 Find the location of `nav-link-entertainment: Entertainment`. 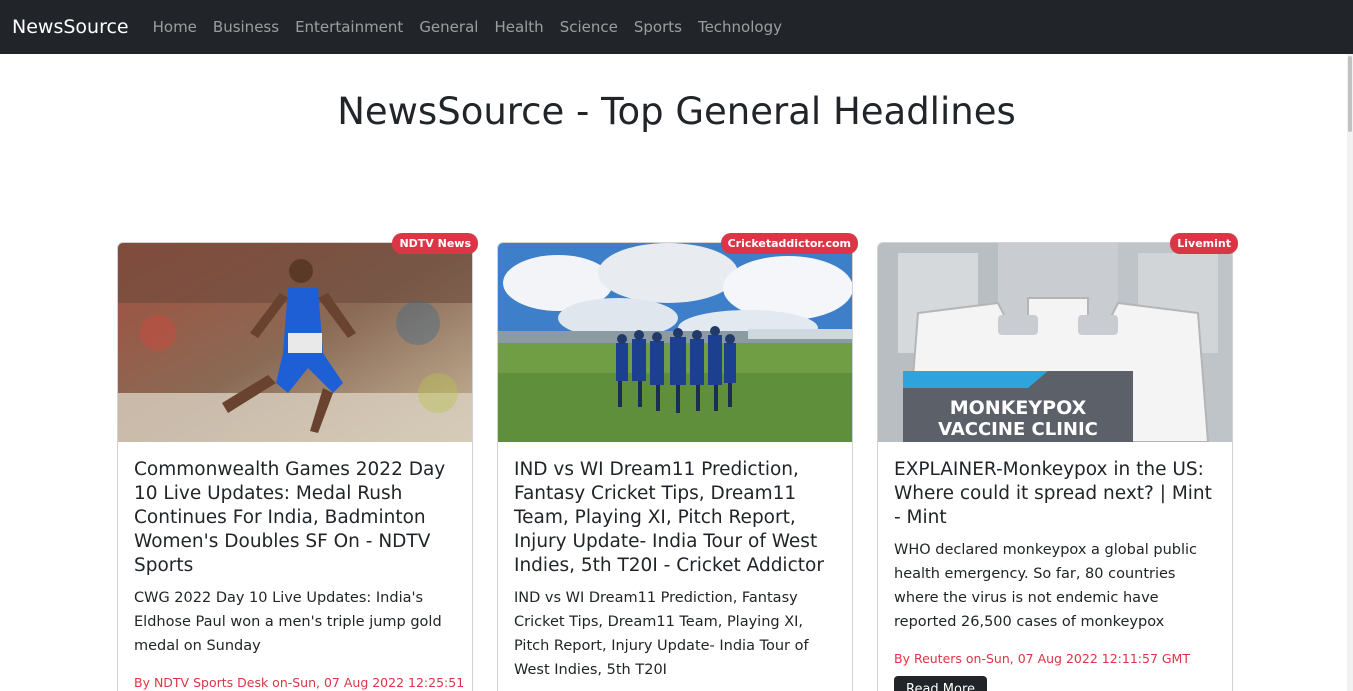

nav-link-entertainment: Entertainment is located at coordinates (349, 27).